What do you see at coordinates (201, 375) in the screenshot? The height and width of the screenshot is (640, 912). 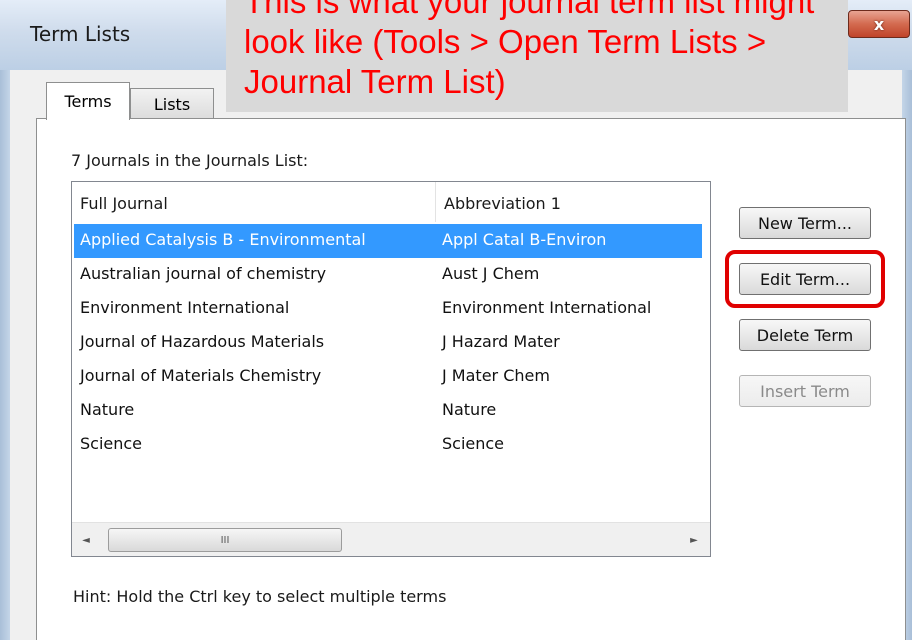 I see `cell-full-journal: Journal of Materials Chemistry` at bounding box center [201, 375].